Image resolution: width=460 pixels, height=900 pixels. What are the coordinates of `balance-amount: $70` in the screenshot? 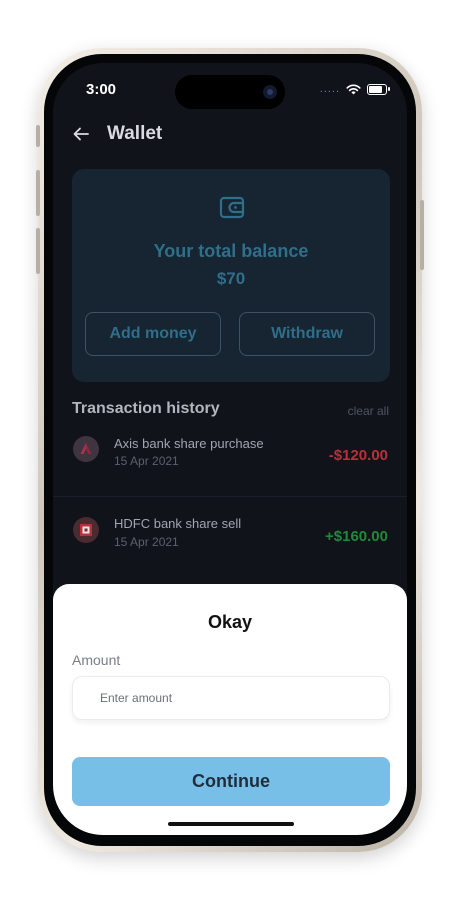 It's located at (231, 278).